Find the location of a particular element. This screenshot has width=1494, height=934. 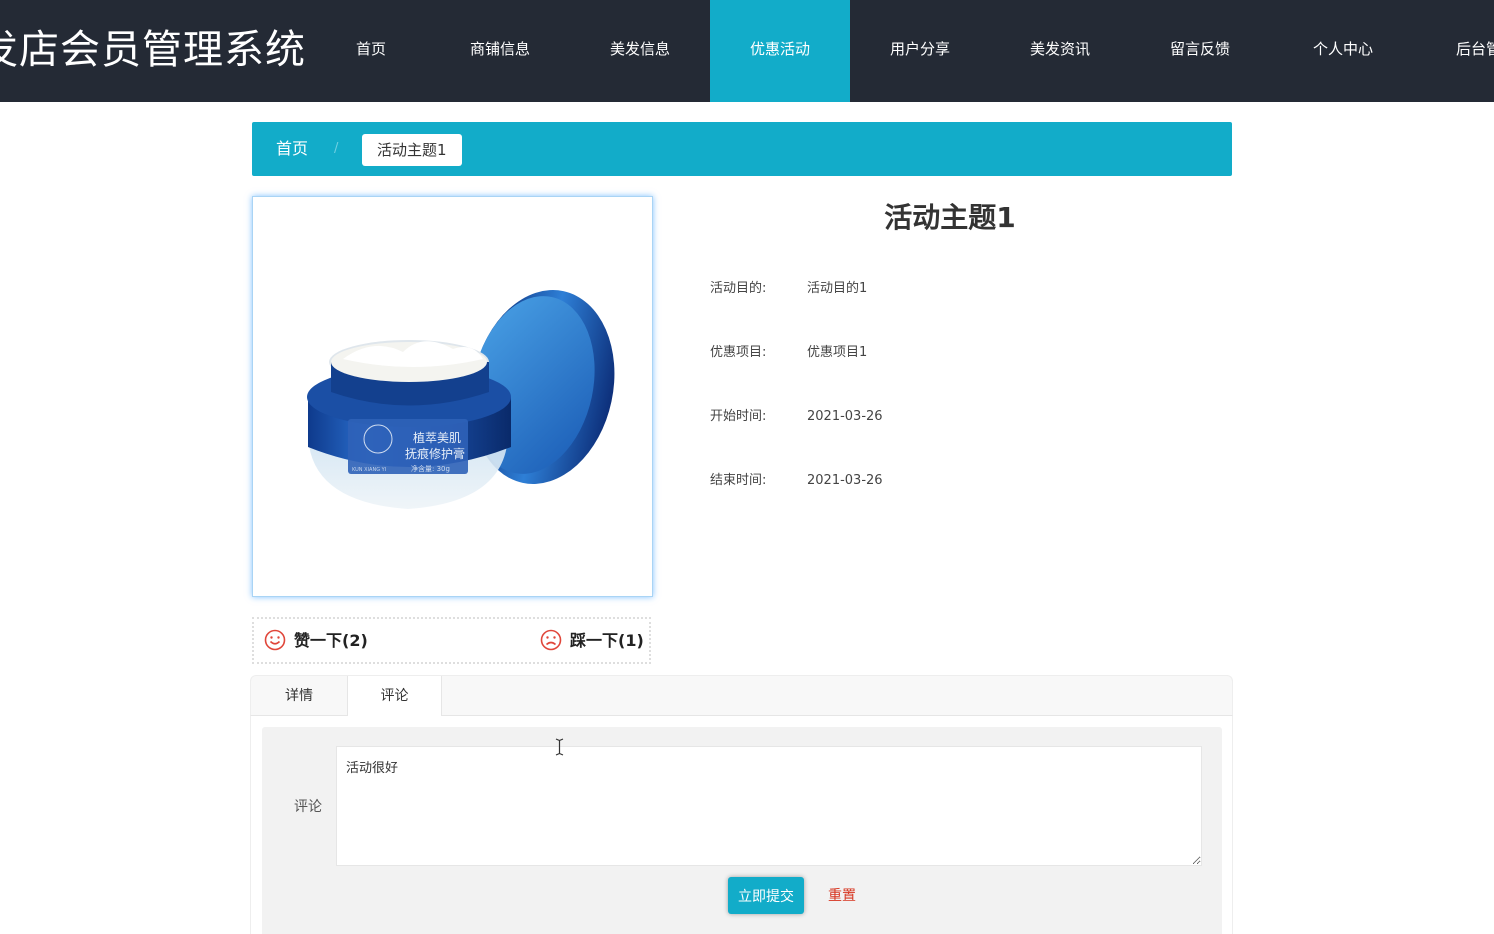

vote-box: 赞一下(2) 踩一下(1) is located at coordinates (451, 640).